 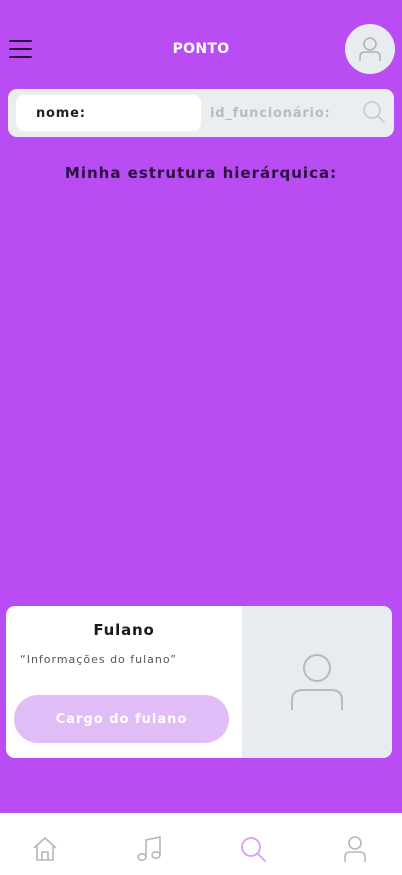 I want to click on bottom-navigation, so click(x=201, y=844).